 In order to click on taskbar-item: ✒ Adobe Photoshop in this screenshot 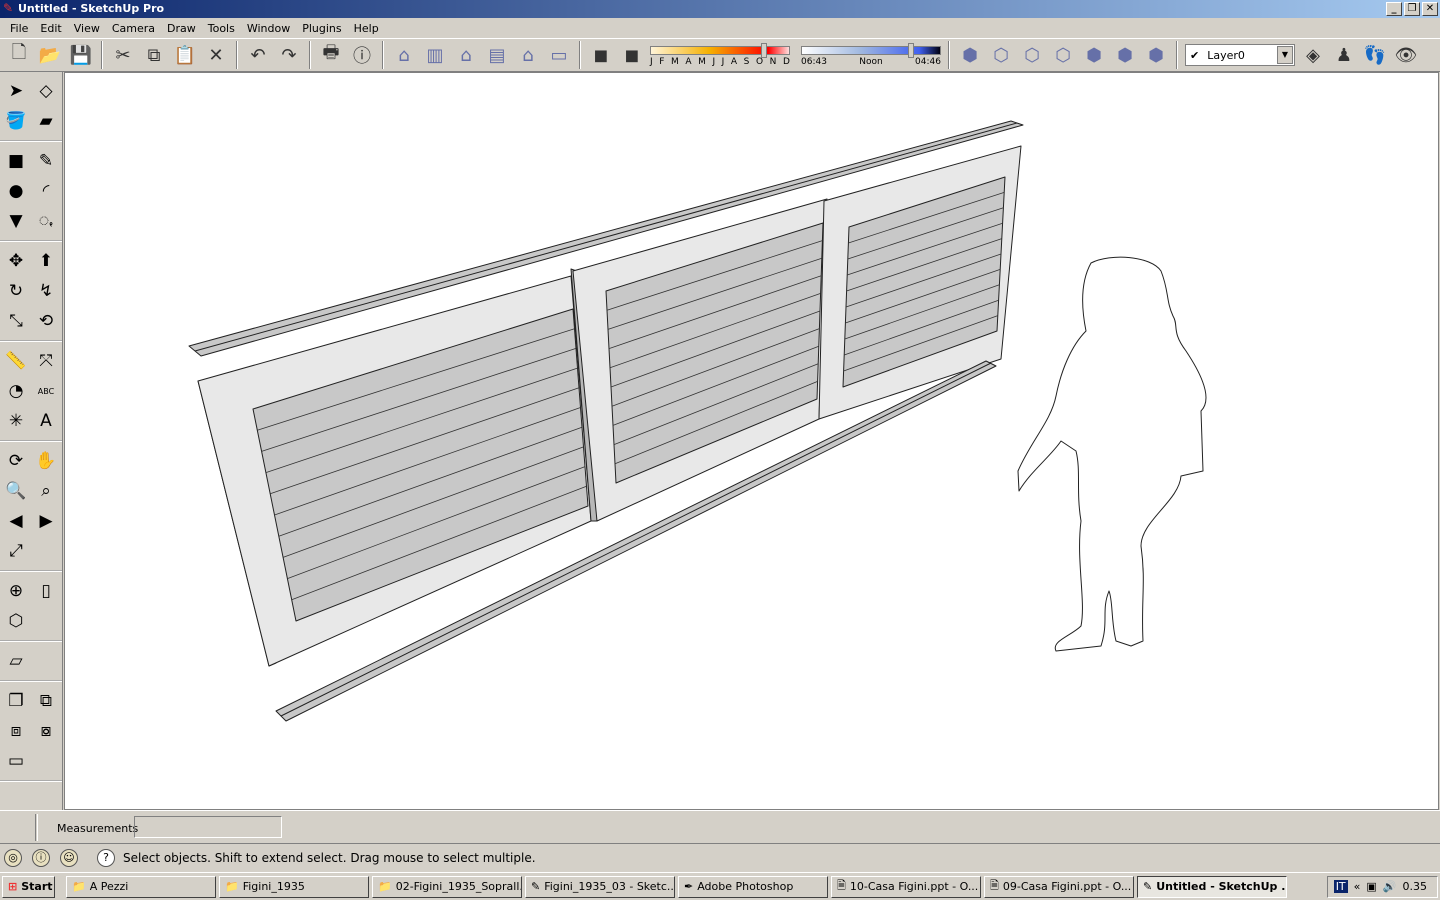, I will do `click(753, 886)`.